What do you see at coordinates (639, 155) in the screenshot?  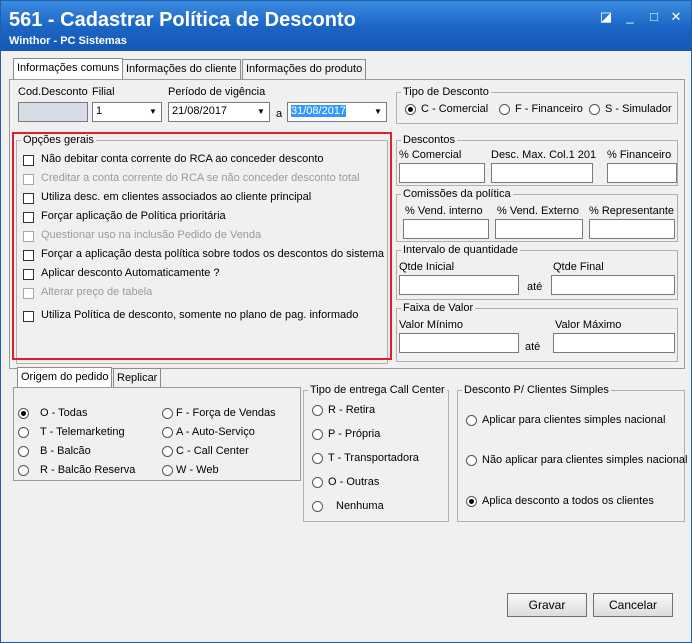 I see `financeiro-label: % Financeiro` at bounding box center [639, 155].